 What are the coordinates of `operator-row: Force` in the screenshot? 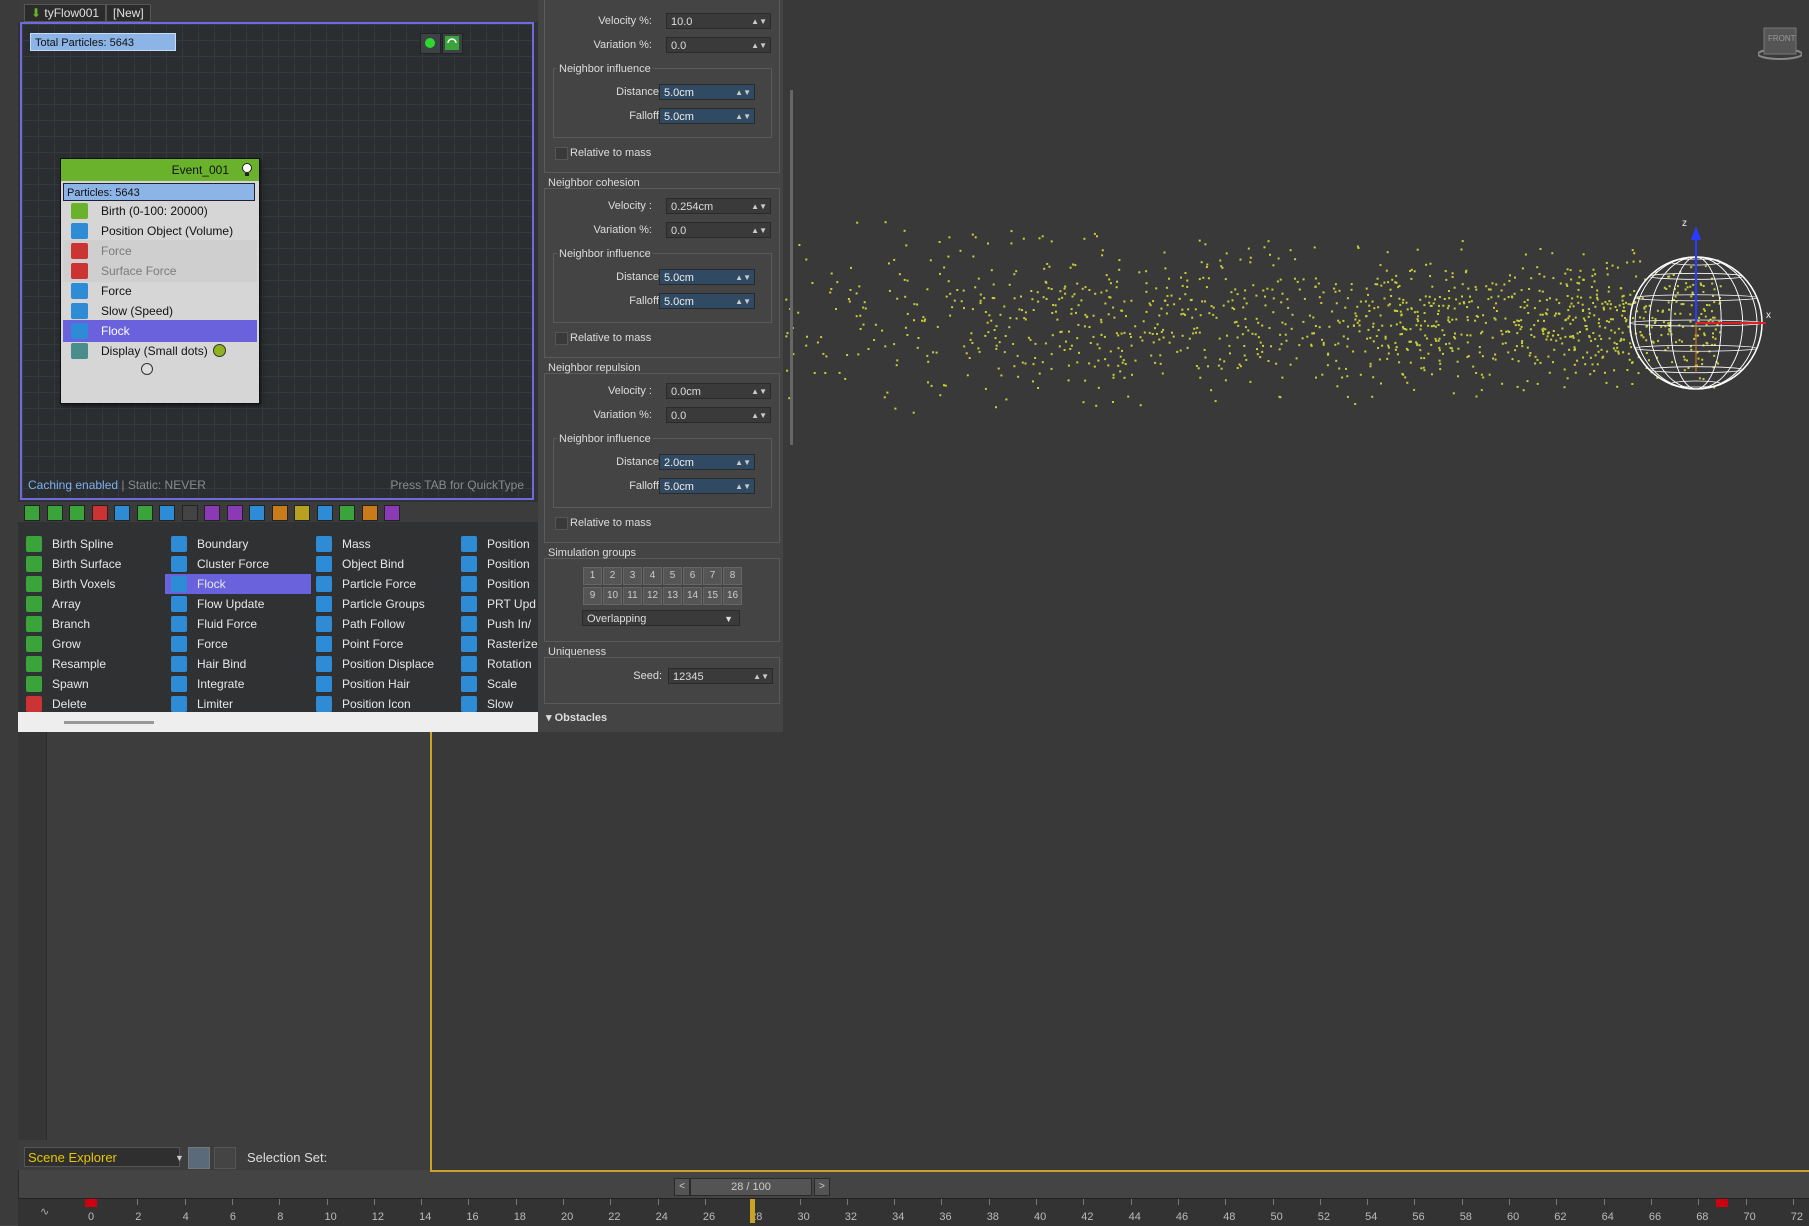 It's located at (160, 291).